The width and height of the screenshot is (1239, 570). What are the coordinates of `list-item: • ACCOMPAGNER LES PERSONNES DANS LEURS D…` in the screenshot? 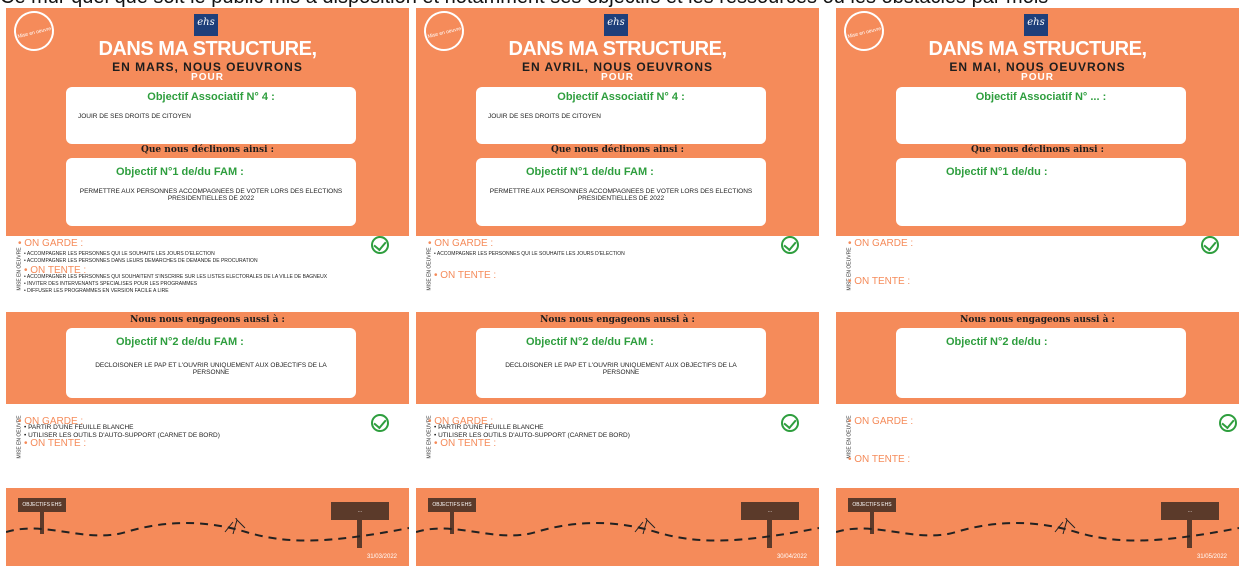 It's located at (141, 261).